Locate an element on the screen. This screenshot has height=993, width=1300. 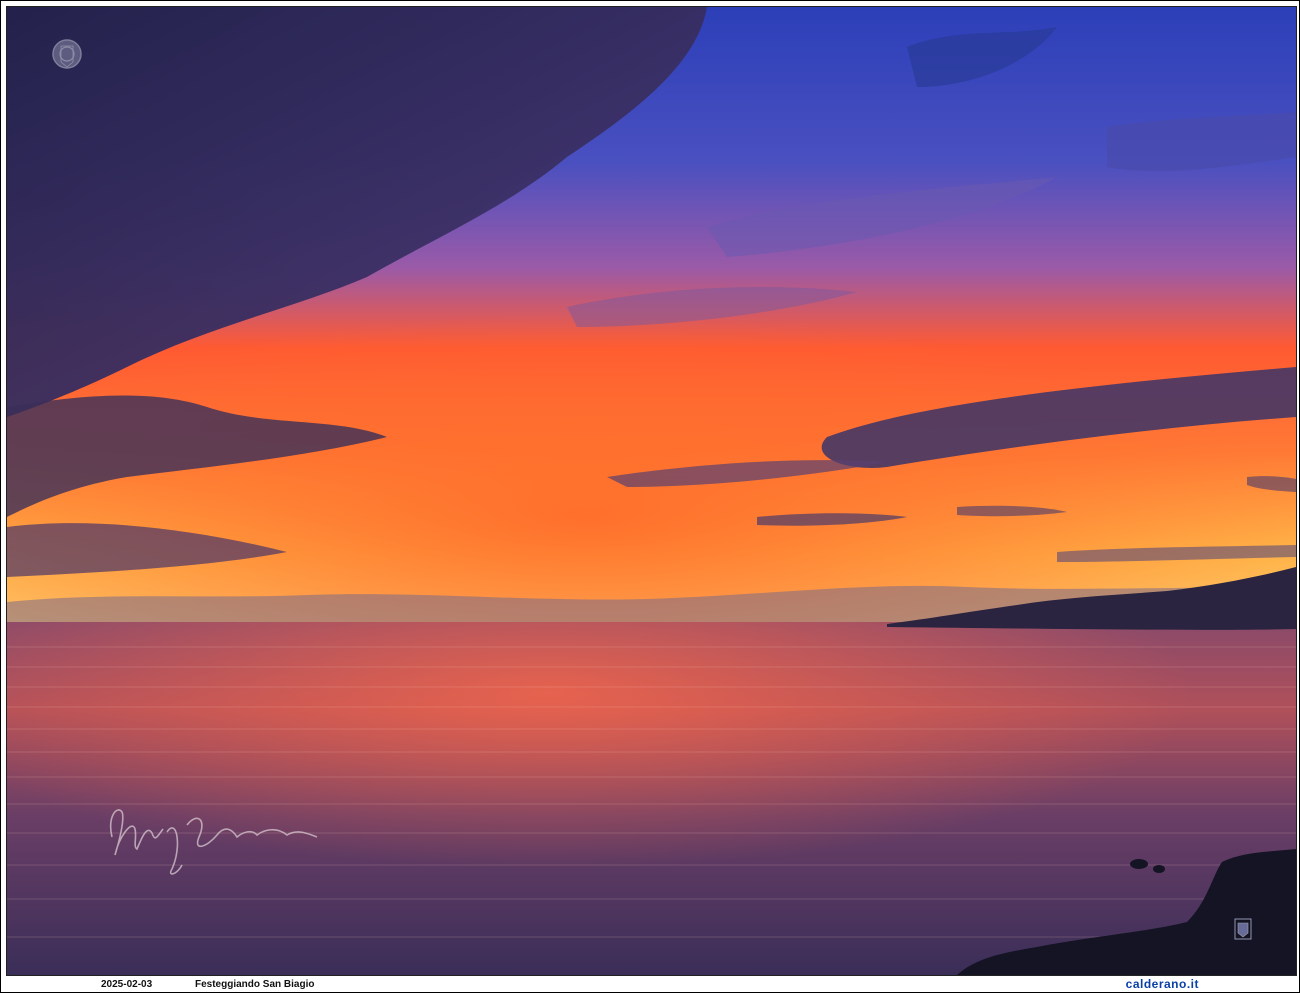
crest-logo is located at coordinates (67, 54).